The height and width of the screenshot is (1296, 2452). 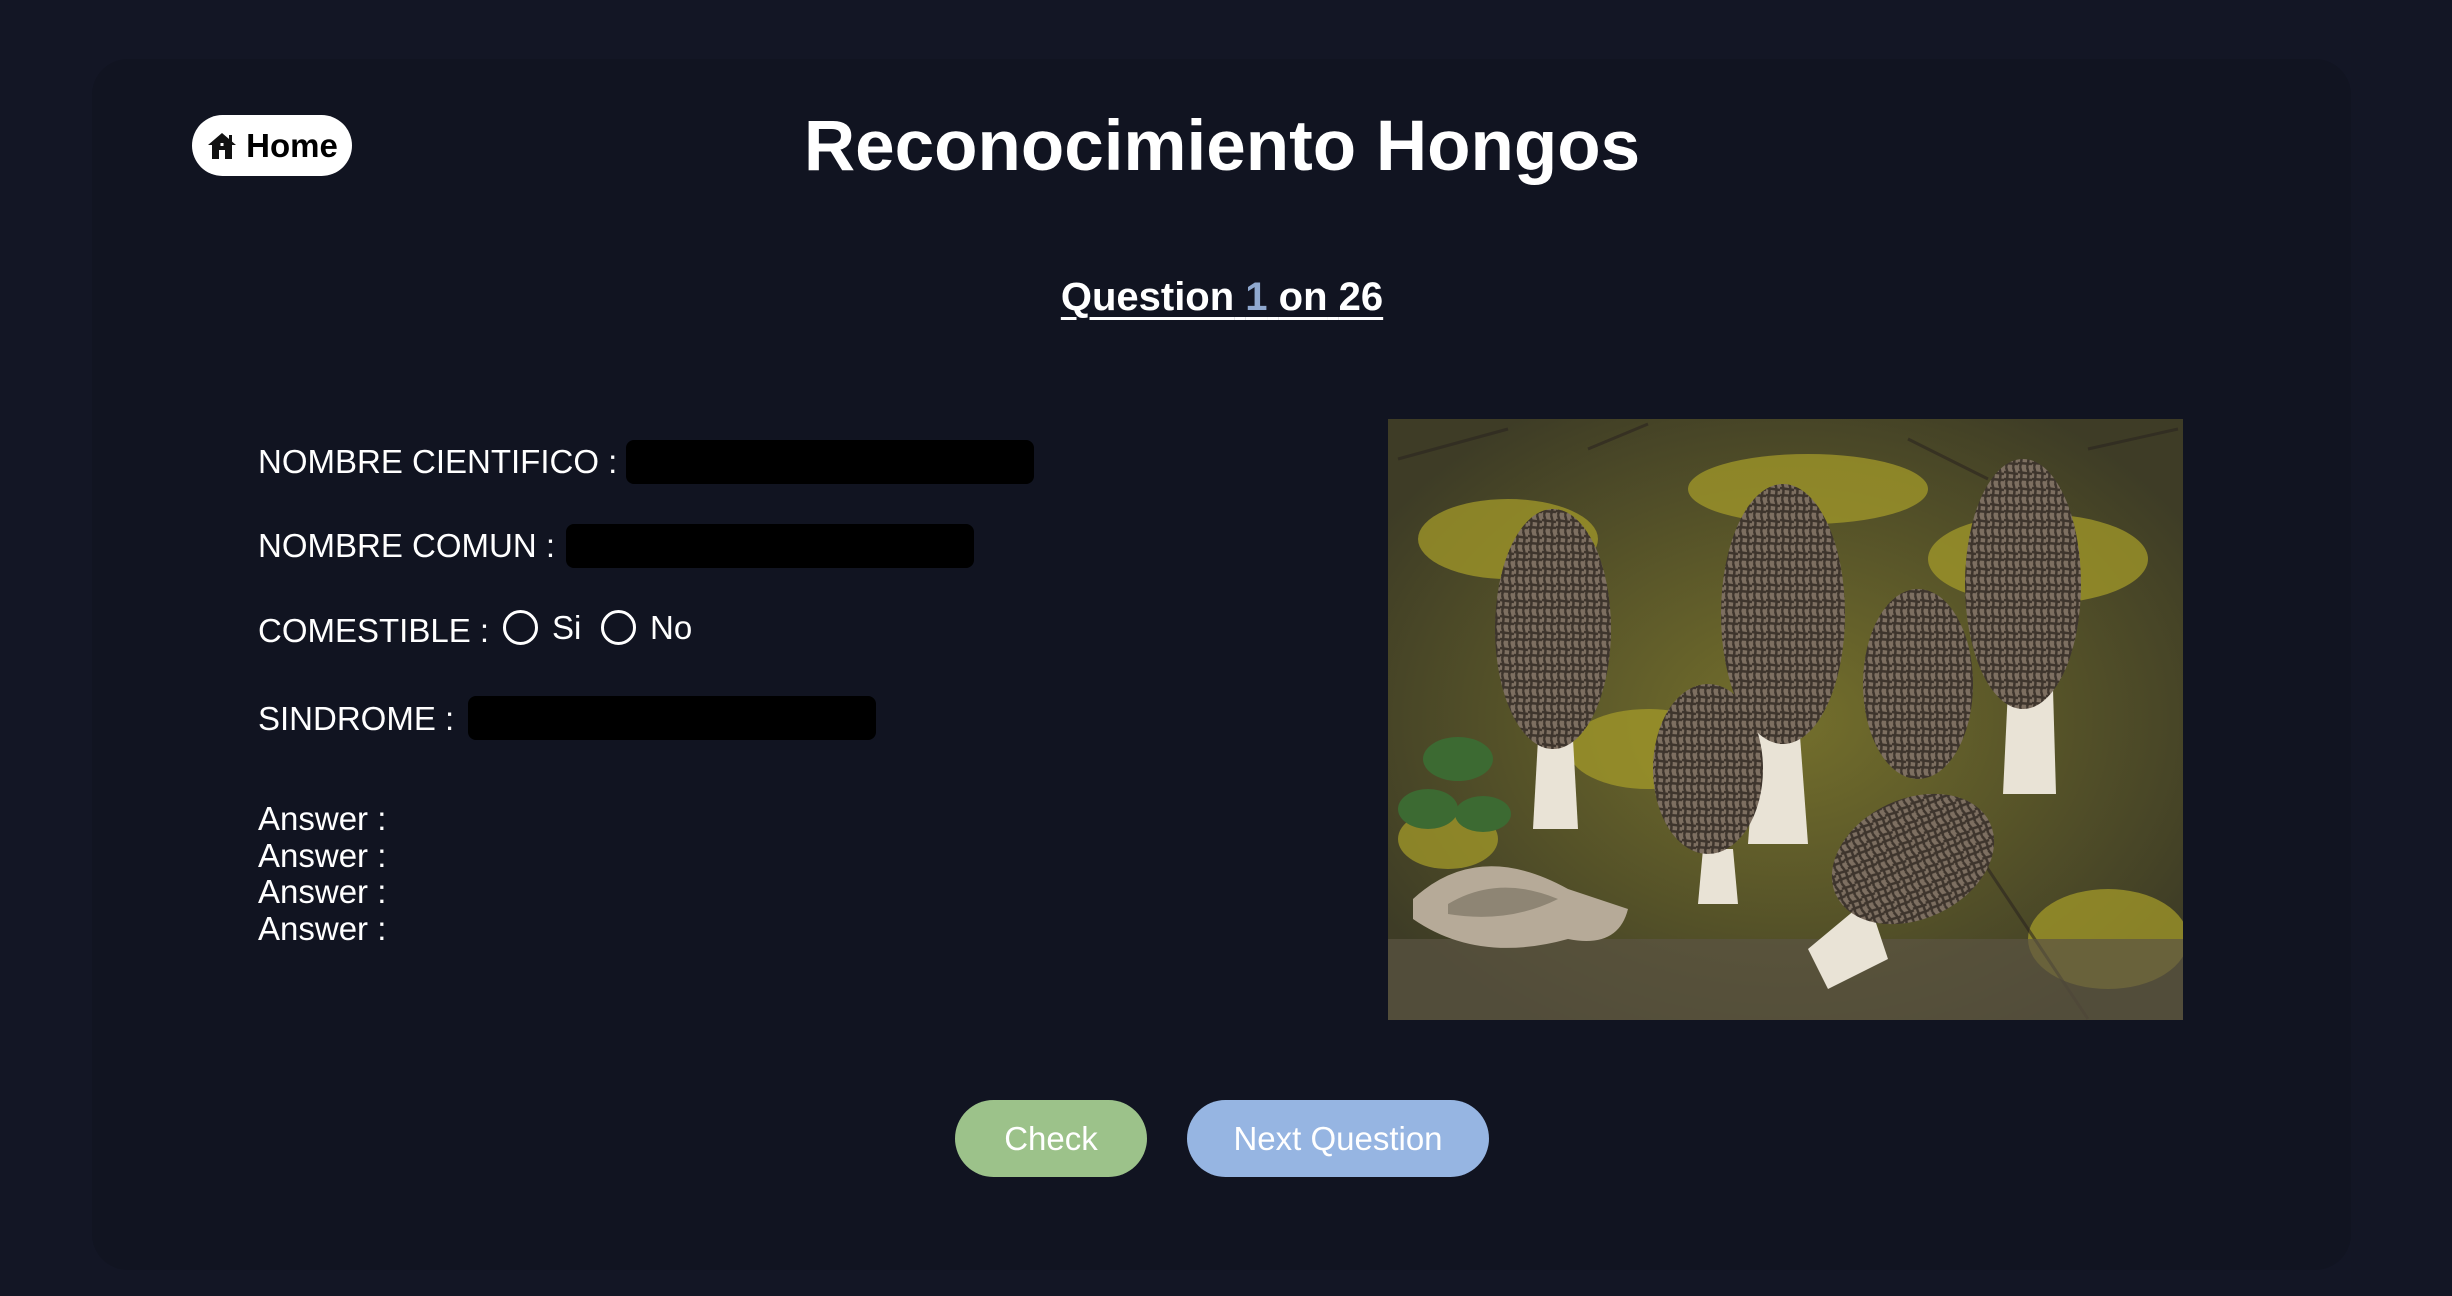 I want to click on common-name-input, so click(x=770, y=546).